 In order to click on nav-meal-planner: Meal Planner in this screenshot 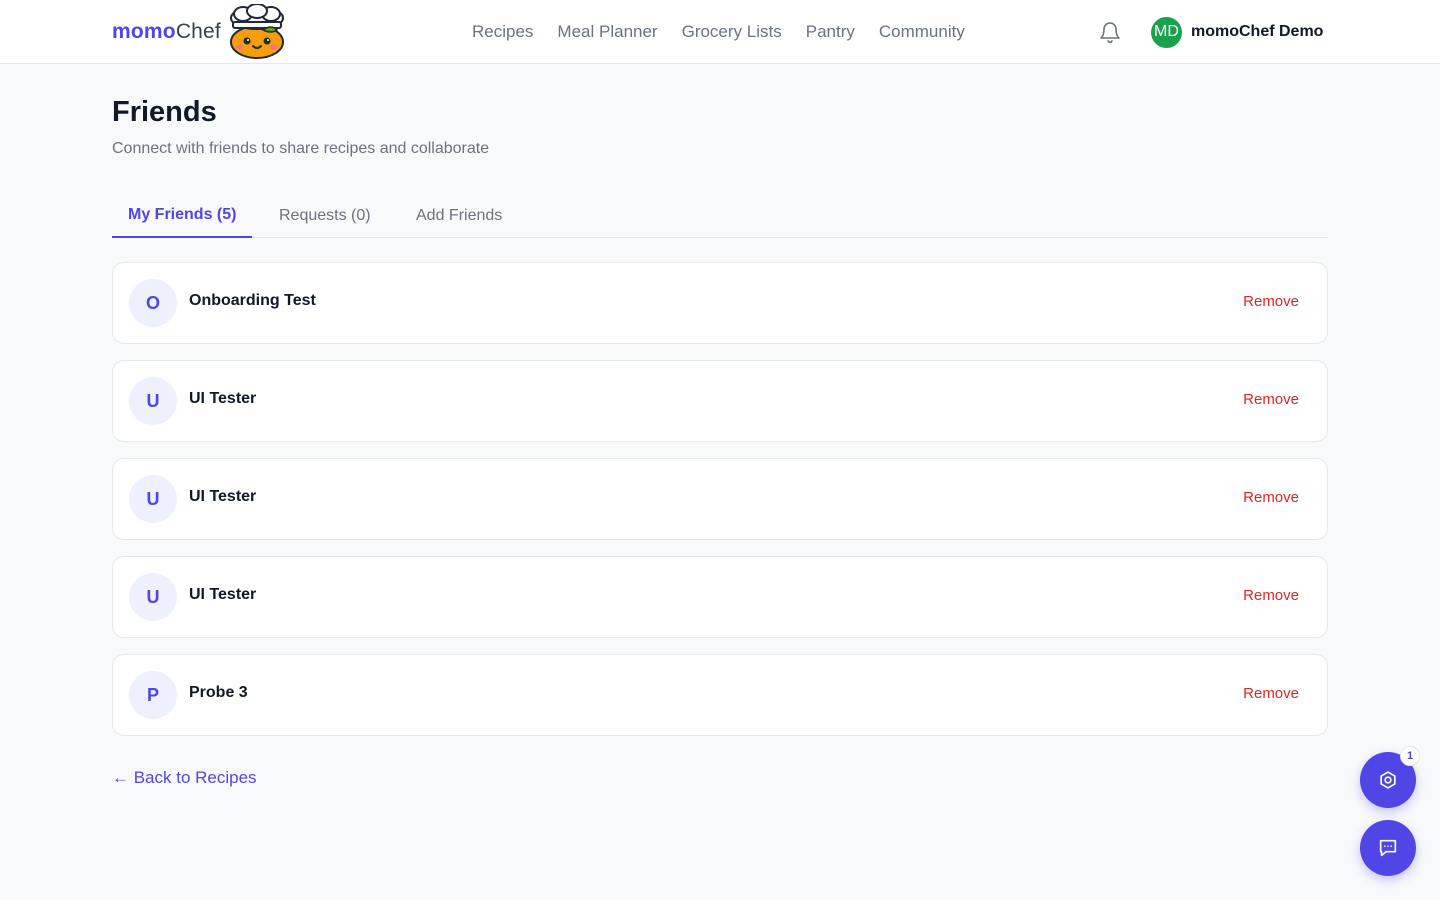, I will do `click(607, 32)`.